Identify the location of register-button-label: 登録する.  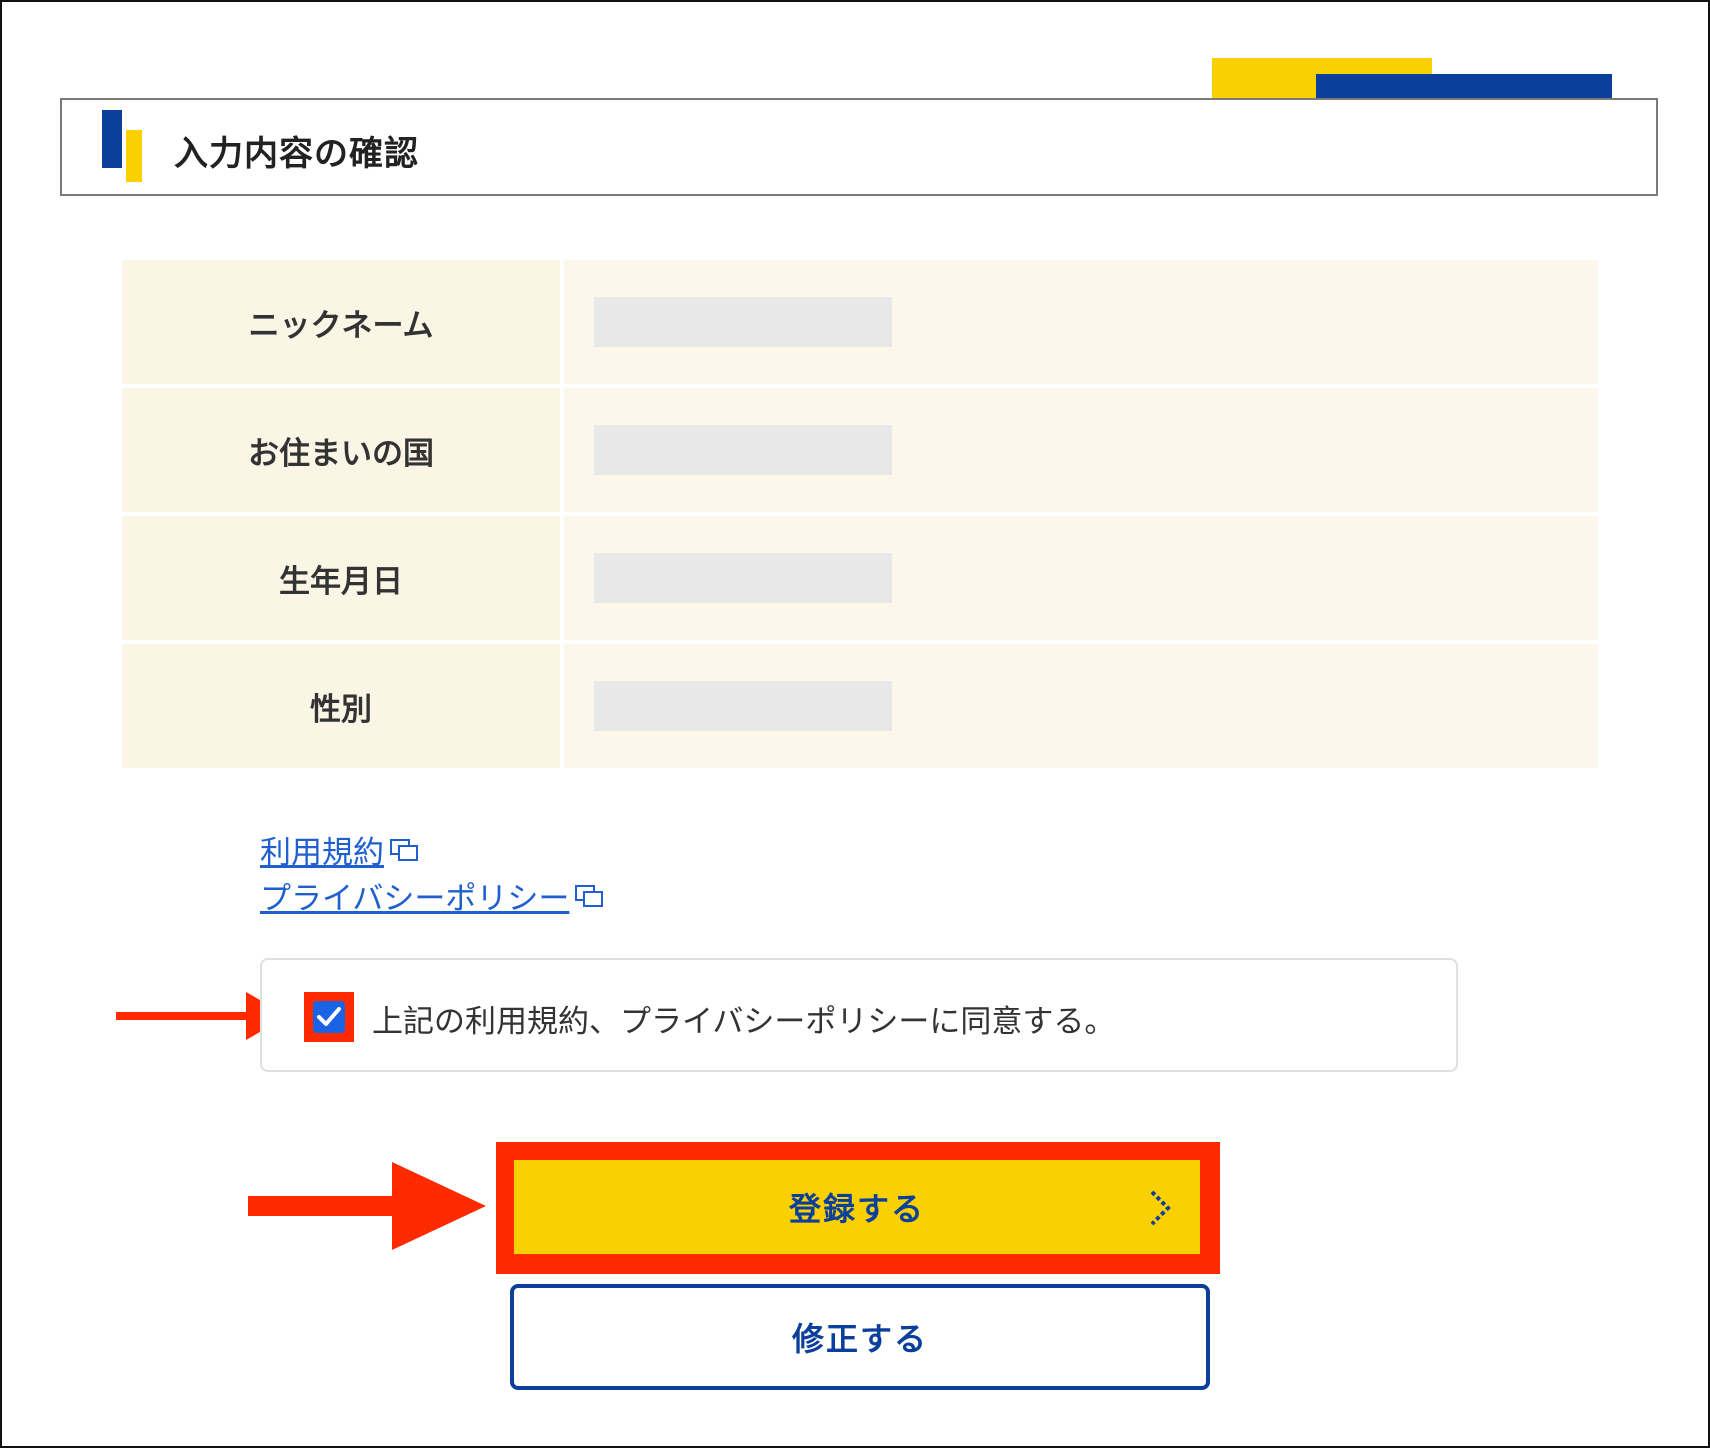
(856, 1209).